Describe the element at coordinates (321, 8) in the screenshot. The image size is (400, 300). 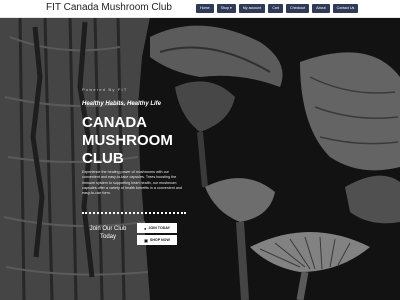
I see `nav-about: About` at that location.